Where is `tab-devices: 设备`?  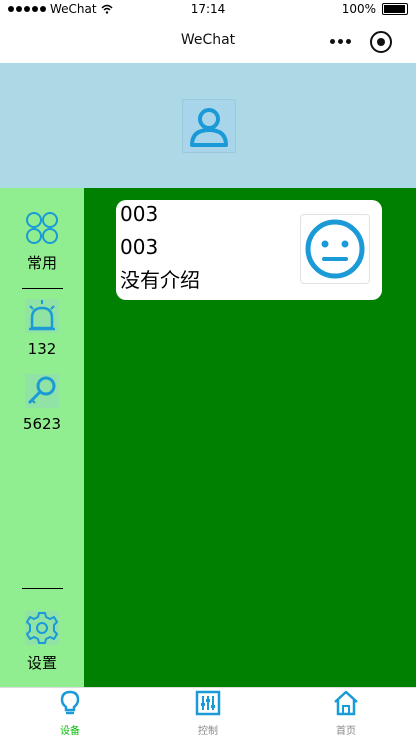 tab-devices: 设备 is located at coordinates (70, 713).